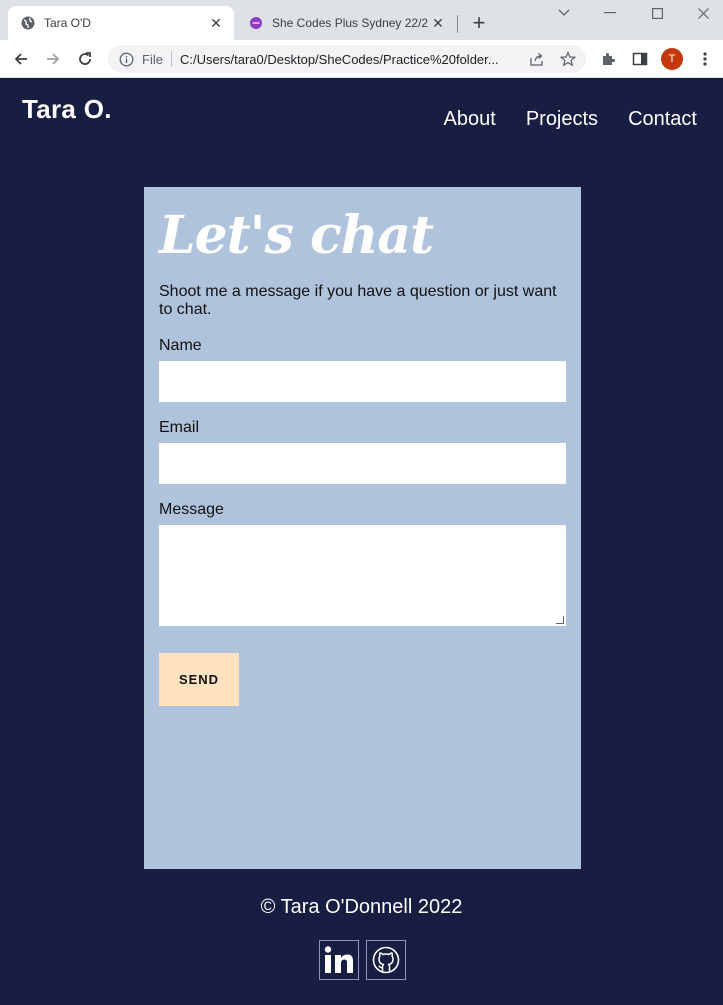  I want to click on nav-link-contact: Contact, so click(662, 119).